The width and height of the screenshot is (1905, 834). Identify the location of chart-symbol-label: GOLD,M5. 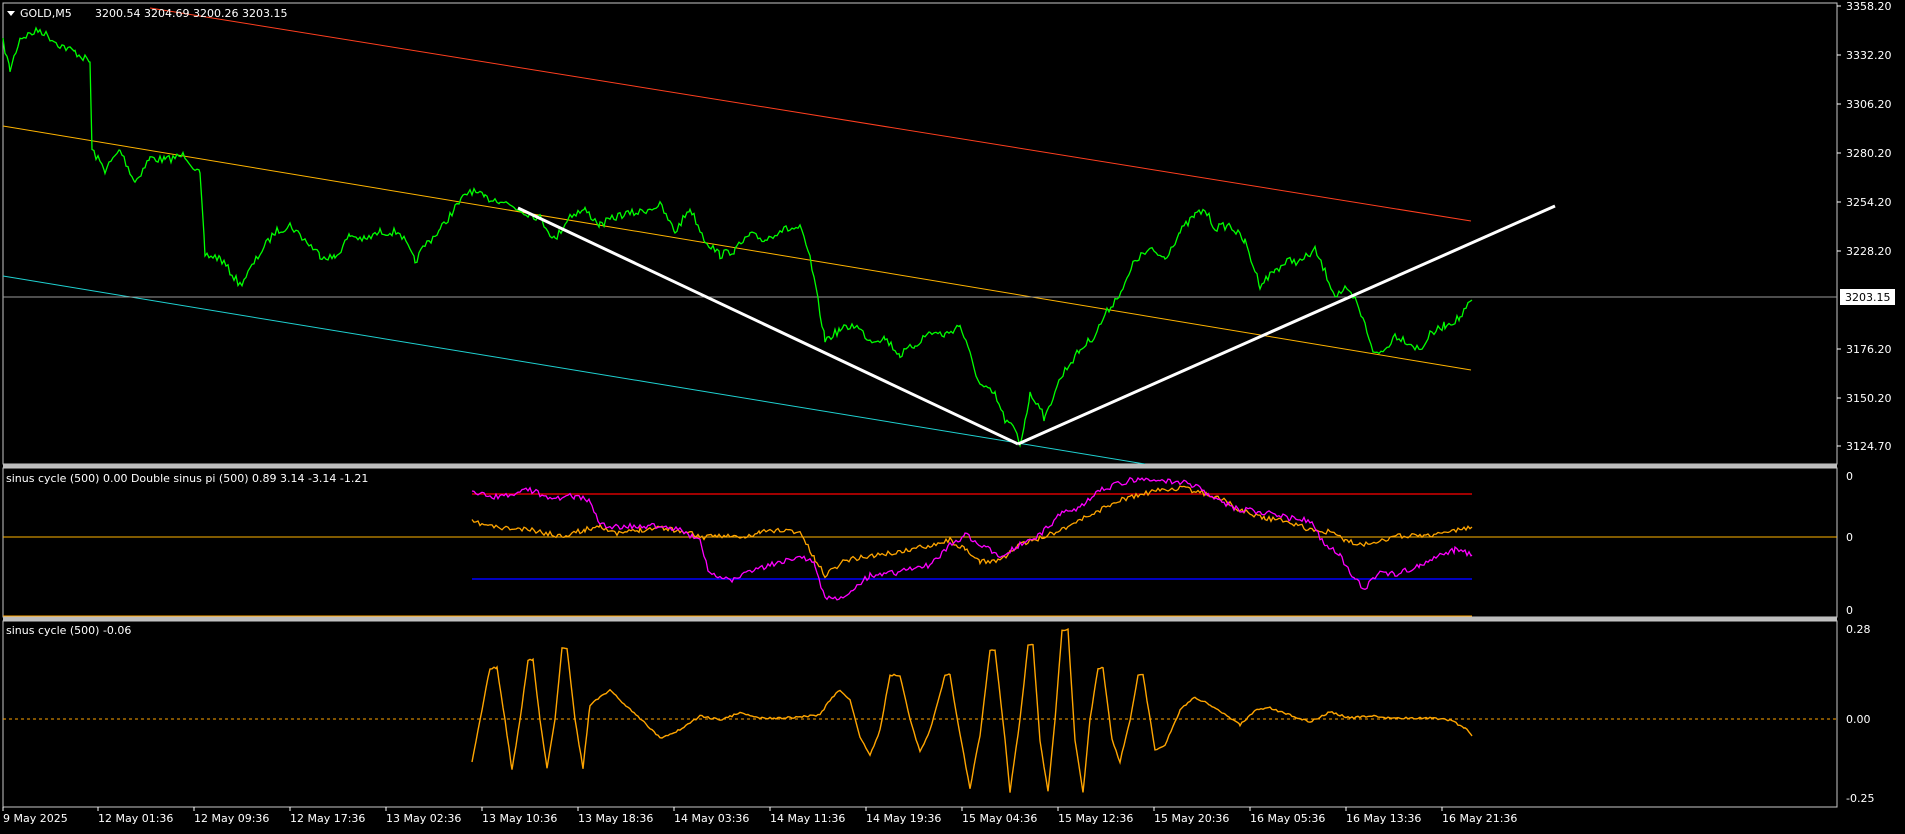
(46, 13).